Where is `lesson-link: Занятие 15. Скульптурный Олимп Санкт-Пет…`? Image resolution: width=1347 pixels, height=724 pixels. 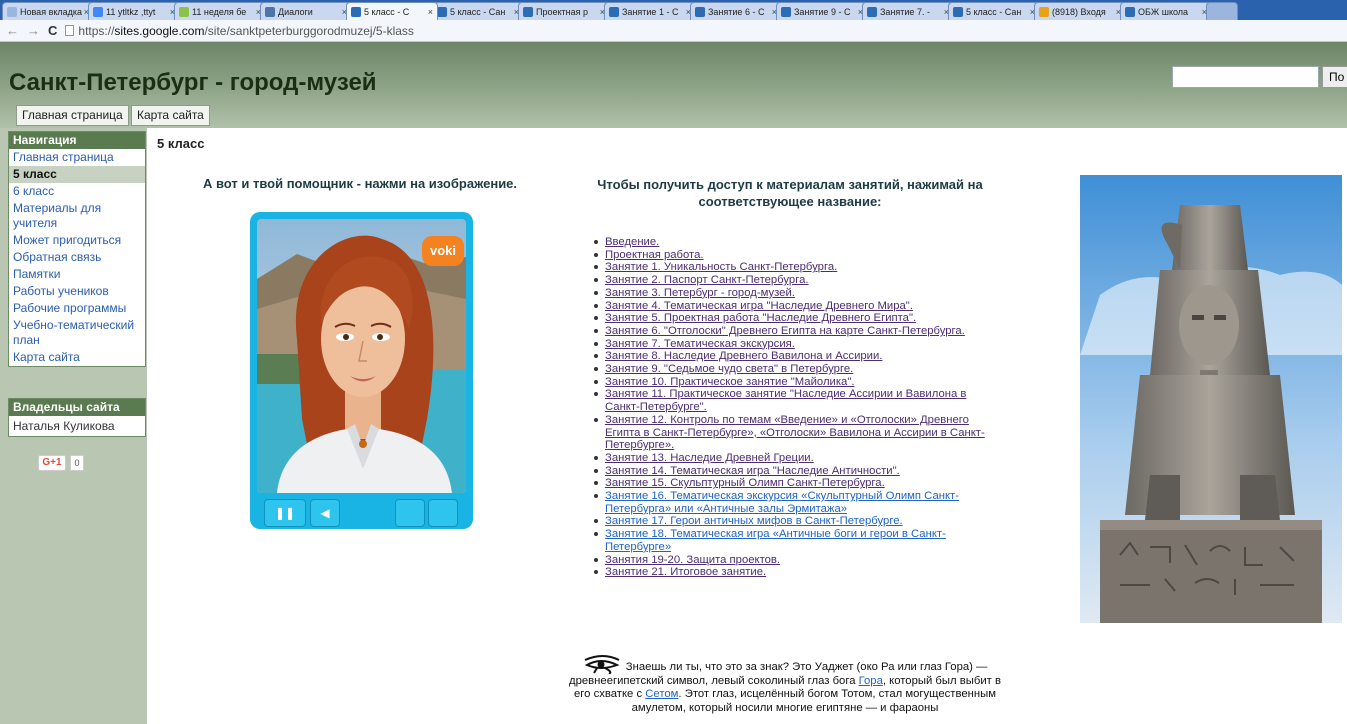
lesson-link: Занятие 15. Скульптурный Олимп Санкт-Пет… is located at coordinates (745, 483).